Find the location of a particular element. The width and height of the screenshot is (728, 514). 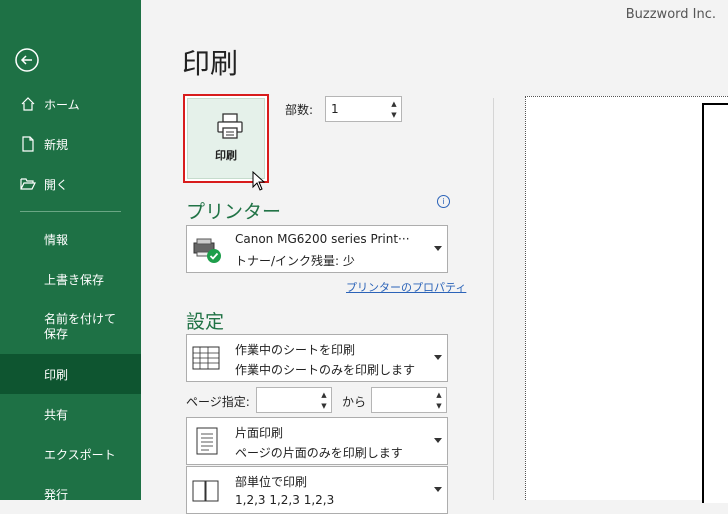

copies-label: 部数: is located at coordinates (299, 110).